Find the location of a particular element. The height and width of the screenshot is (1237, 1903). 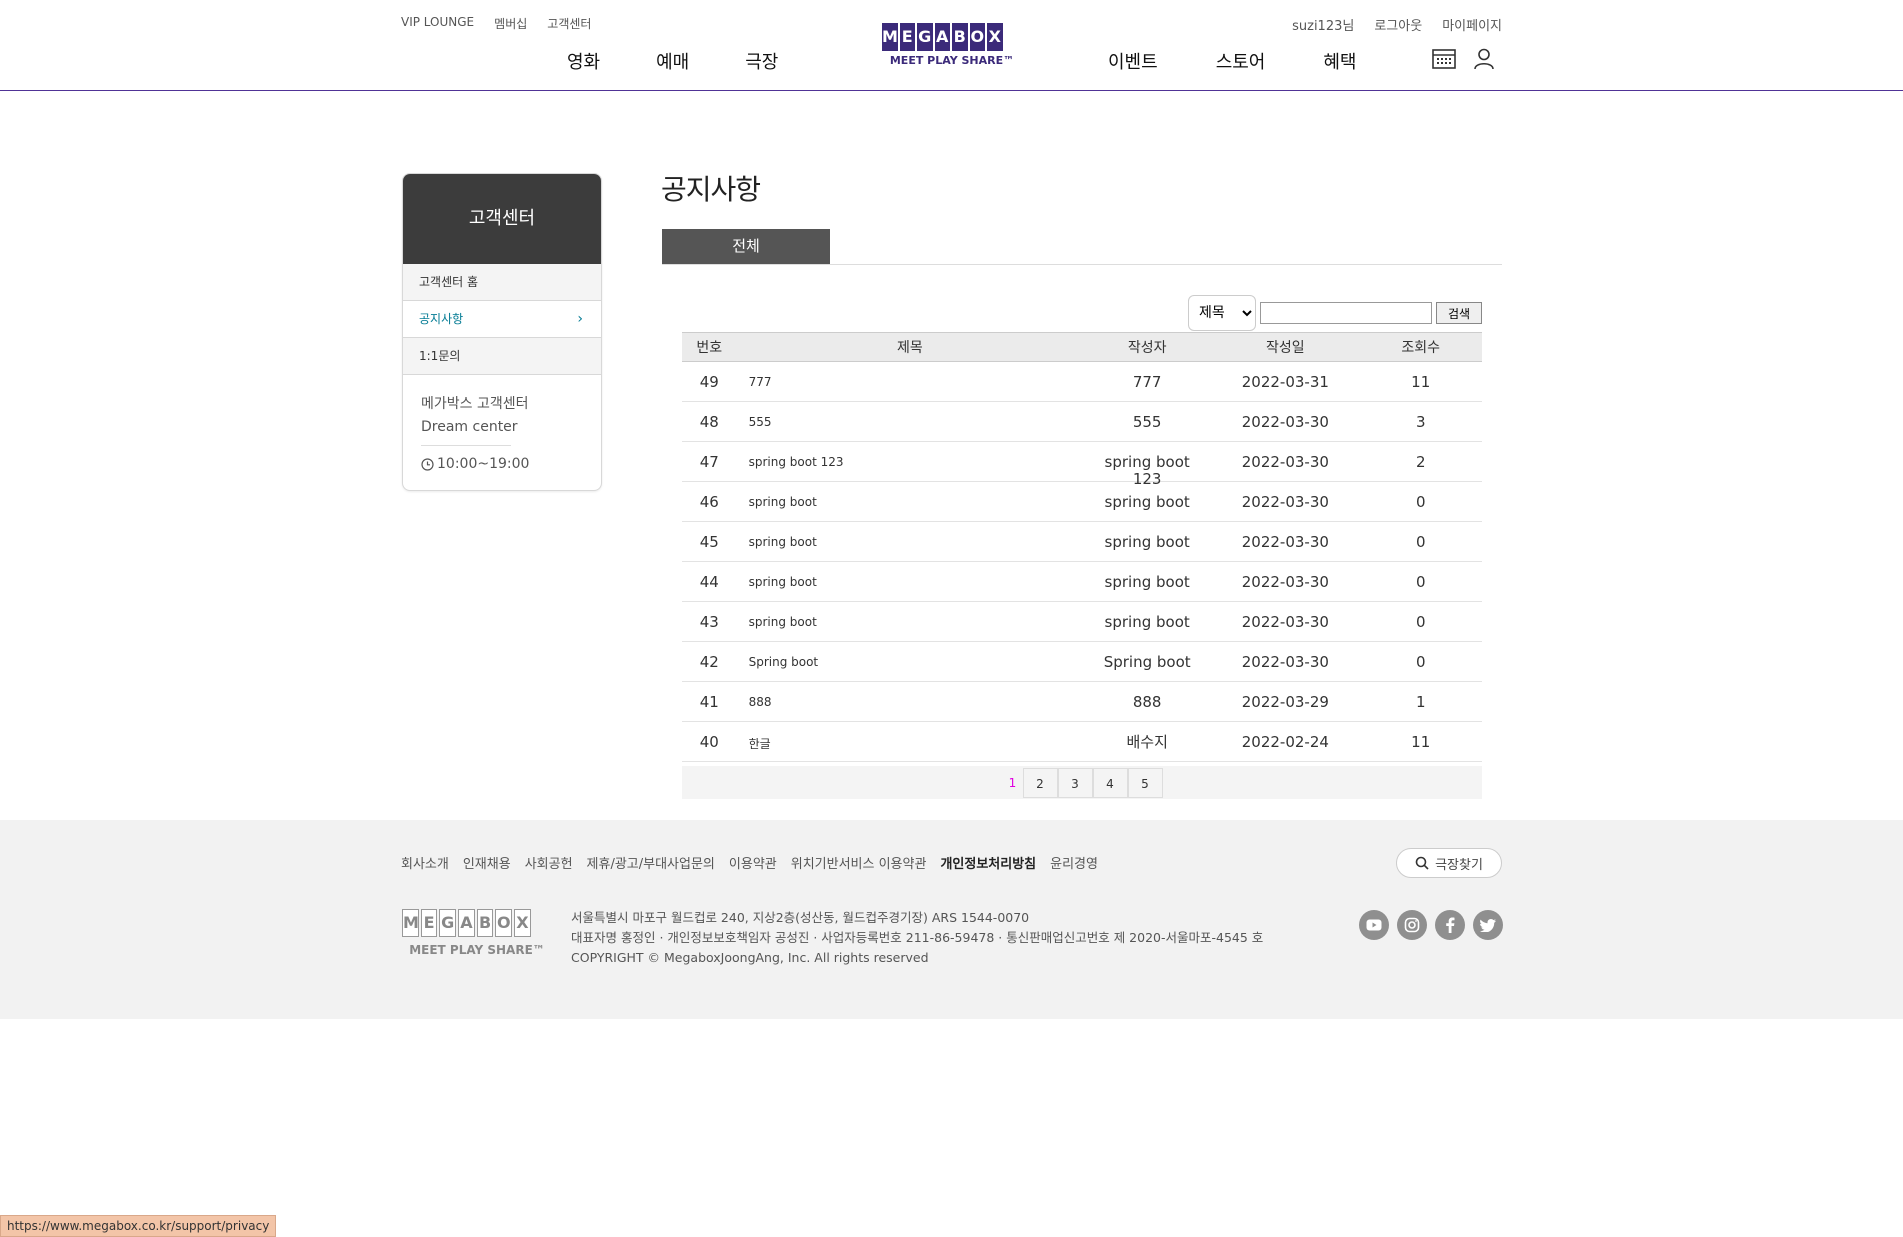

cell-views: 11 is located at coordinates (1420, 381).